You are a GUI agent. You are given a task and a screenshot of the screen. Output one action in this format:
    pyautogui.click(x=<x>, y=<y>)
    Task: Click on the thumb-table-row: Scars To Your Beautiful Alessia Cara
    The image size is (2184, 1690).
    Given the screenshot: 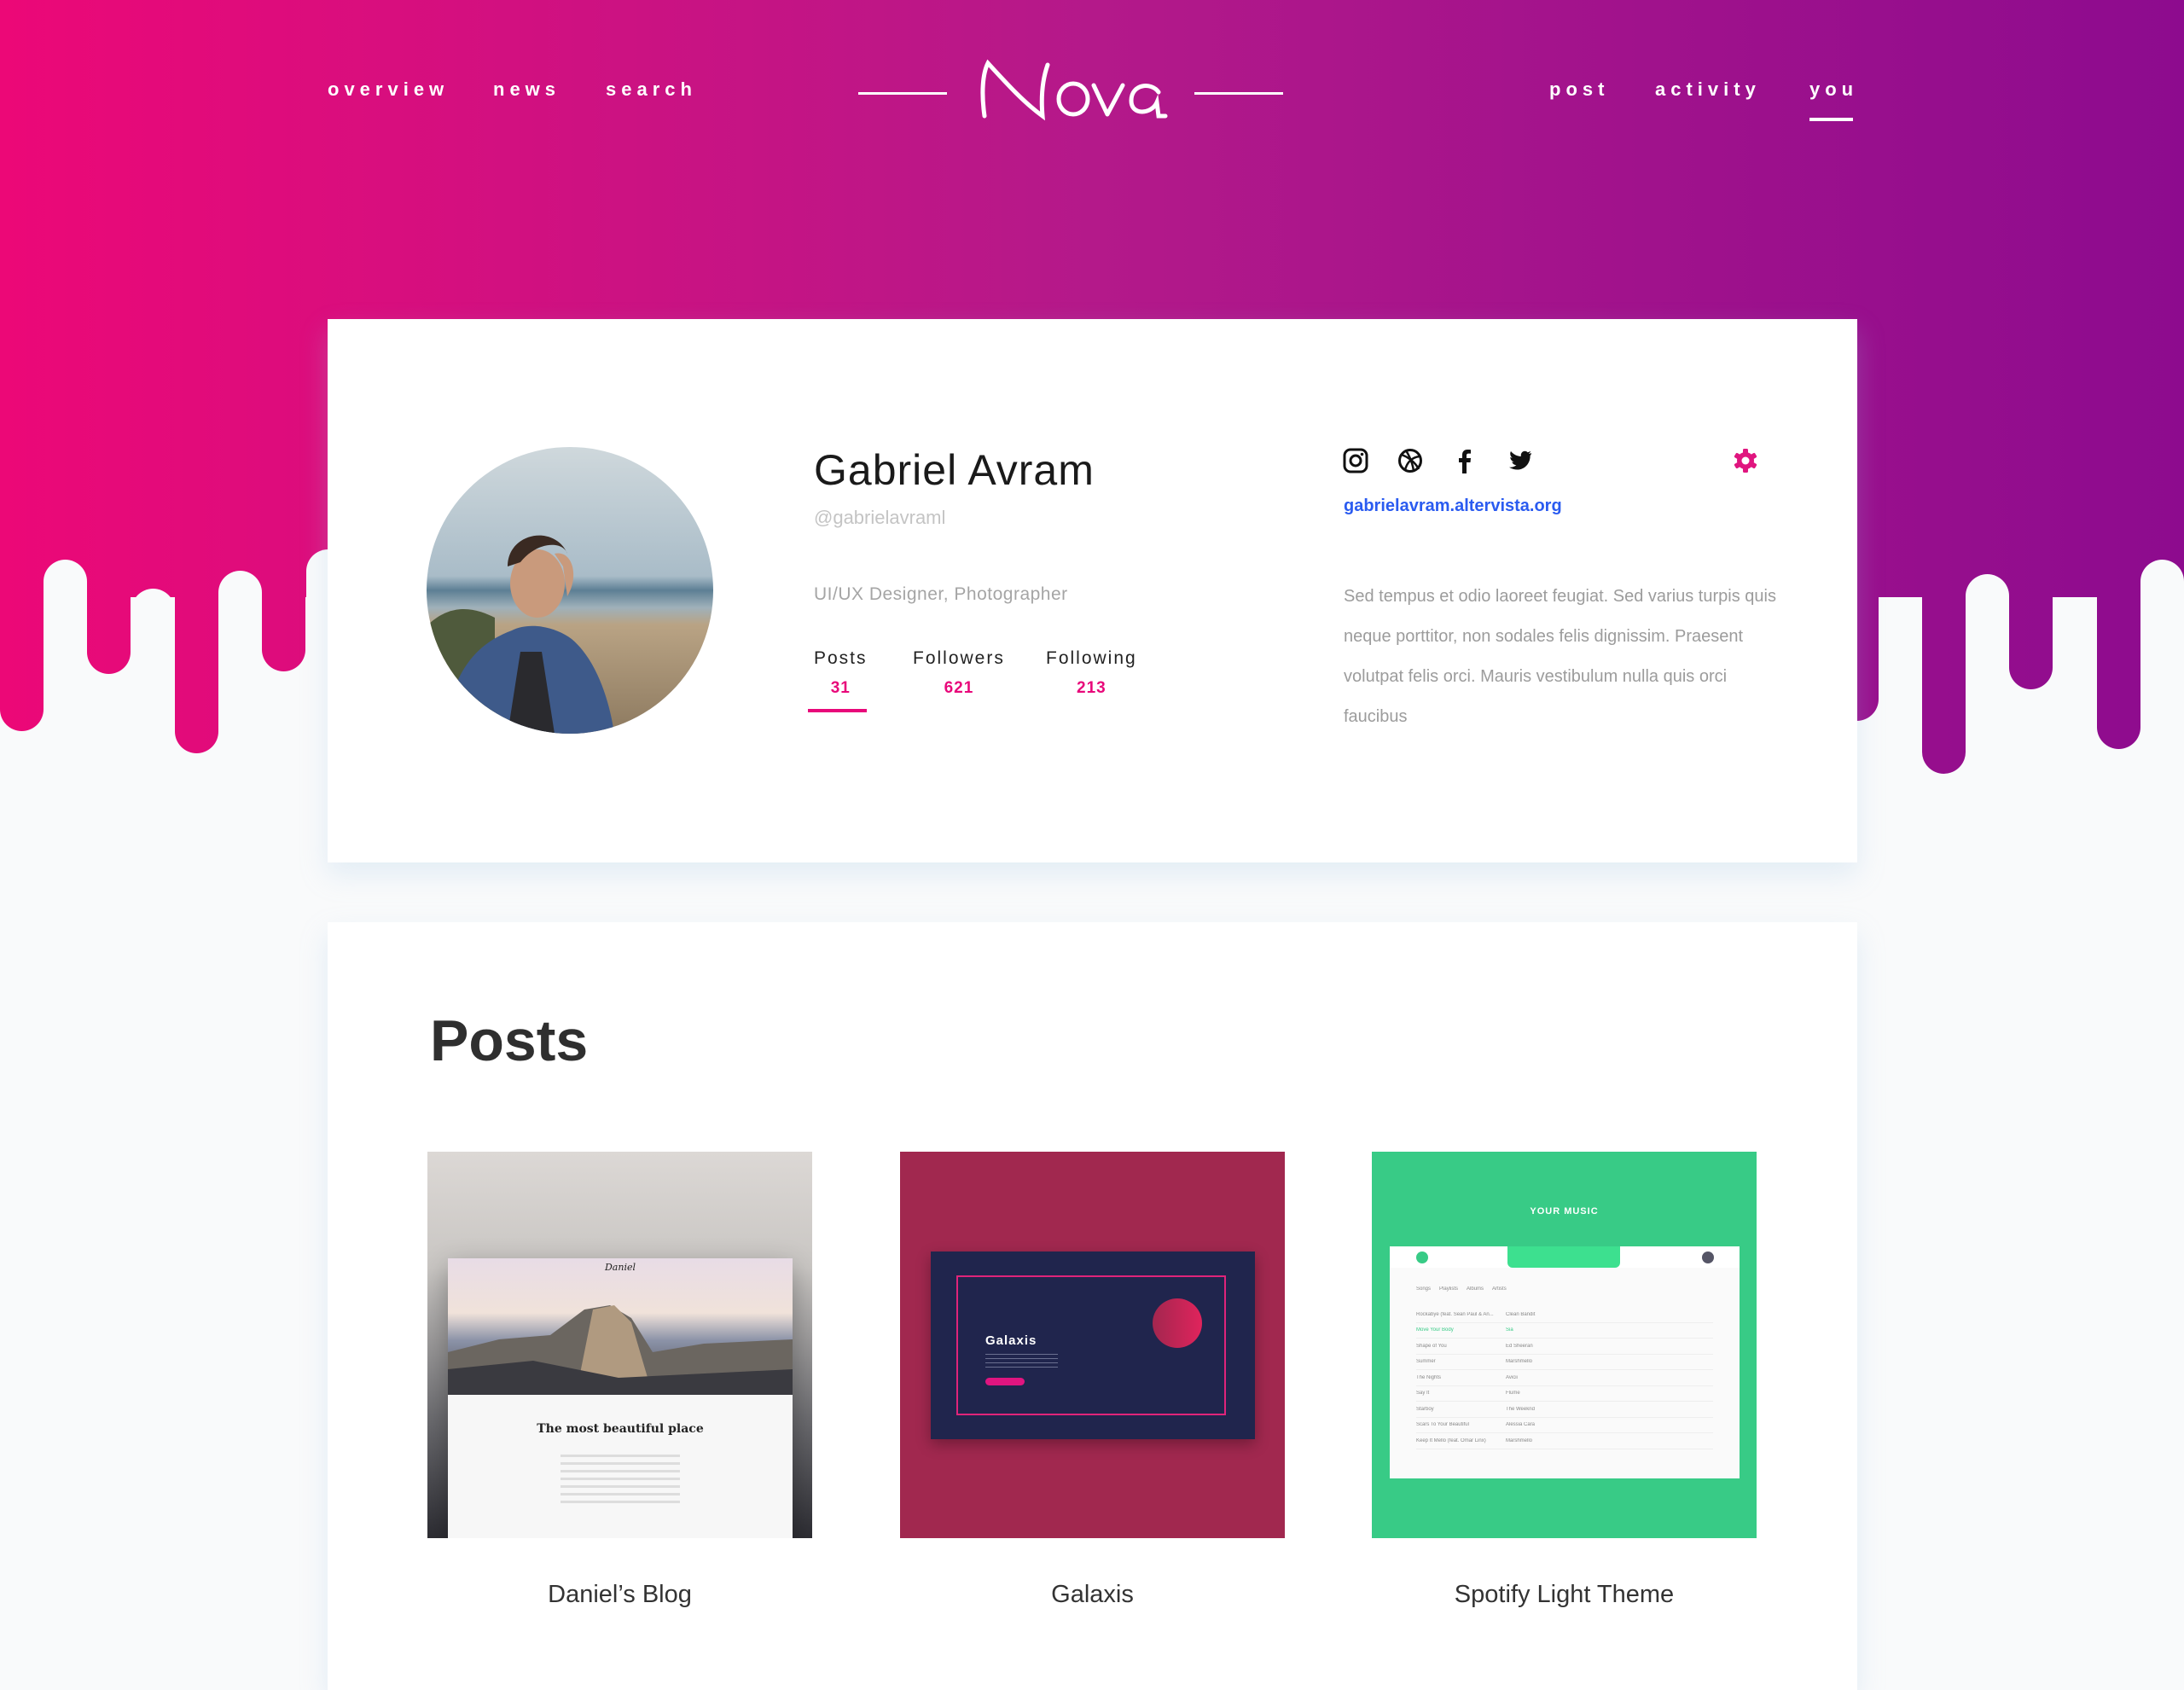 What is the action you would take?
    pyautogui.click(x=1565, y=1425)
    